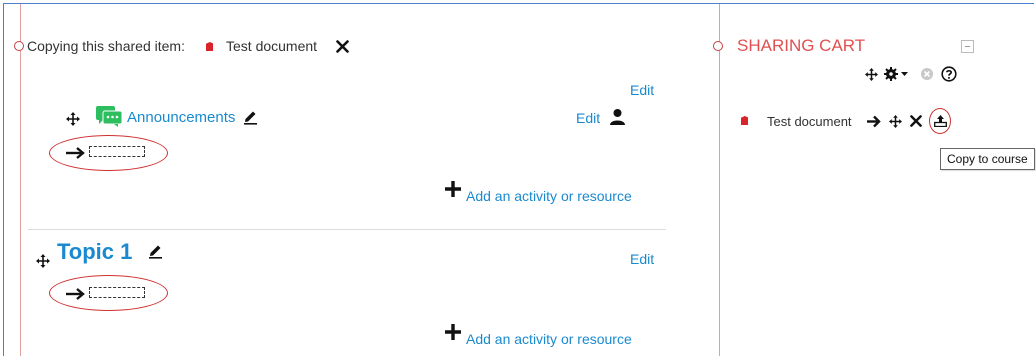  I want to click on copy-bar: Copying this shared item:, so click(106, 46).